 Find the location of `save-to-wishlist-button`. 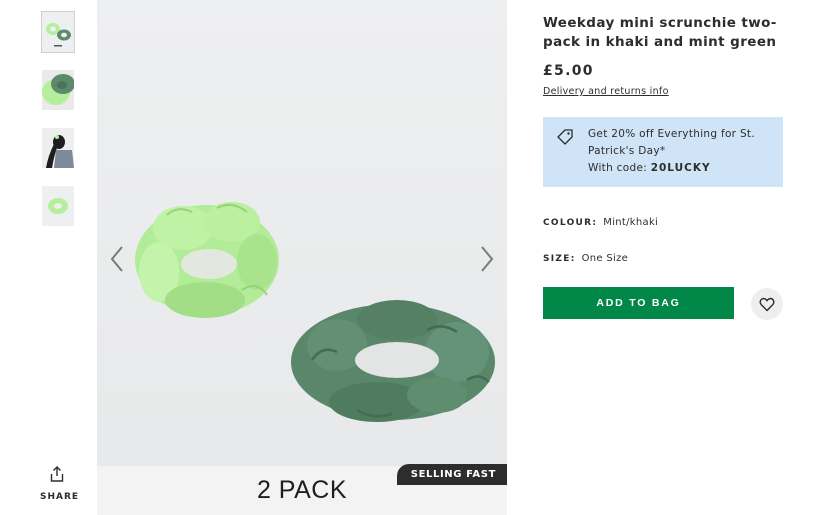

save-to-wishlist-button is located at coordinates (767, 304).